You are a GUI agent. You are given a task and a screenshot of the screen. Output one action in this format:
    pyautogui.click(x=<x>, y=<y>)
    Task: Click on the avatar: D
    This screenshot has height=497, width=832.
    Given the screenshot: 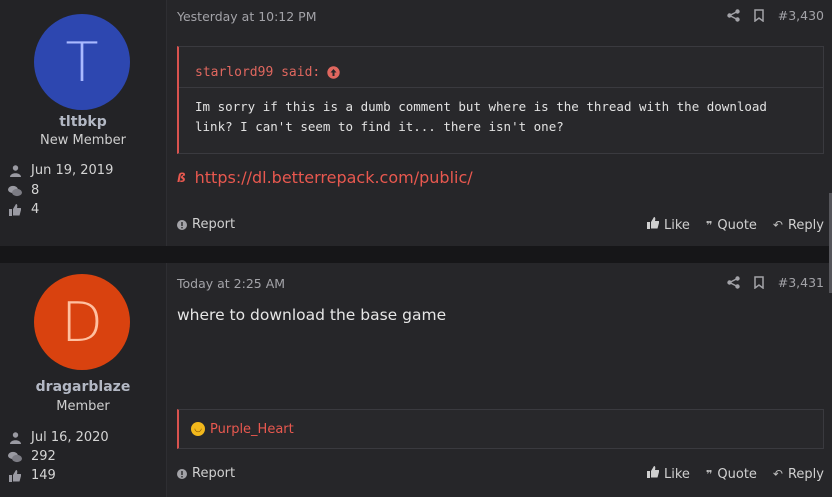 What is the action you would take?
    pyautogui.click(x=82, y=322)
    